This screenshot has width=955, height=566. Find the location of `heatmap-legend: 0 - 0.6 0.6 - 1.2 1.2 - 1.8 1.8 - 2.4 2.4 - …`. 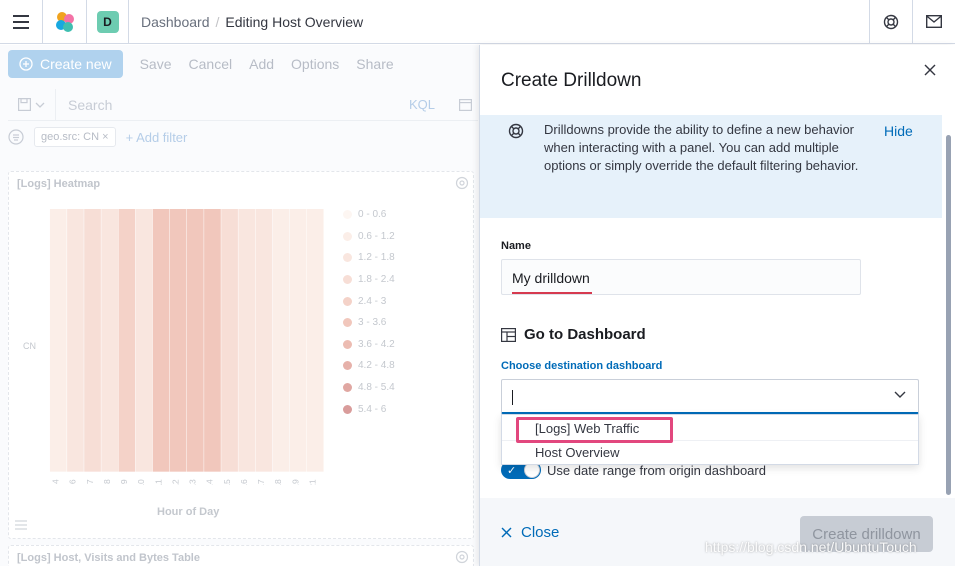

heatmap-legend: 0 - 0.6 0.6 - 1.2 1.2 - 1.8 1.8 - 2.4 2.4 - … is located at coordinates (369, 312).